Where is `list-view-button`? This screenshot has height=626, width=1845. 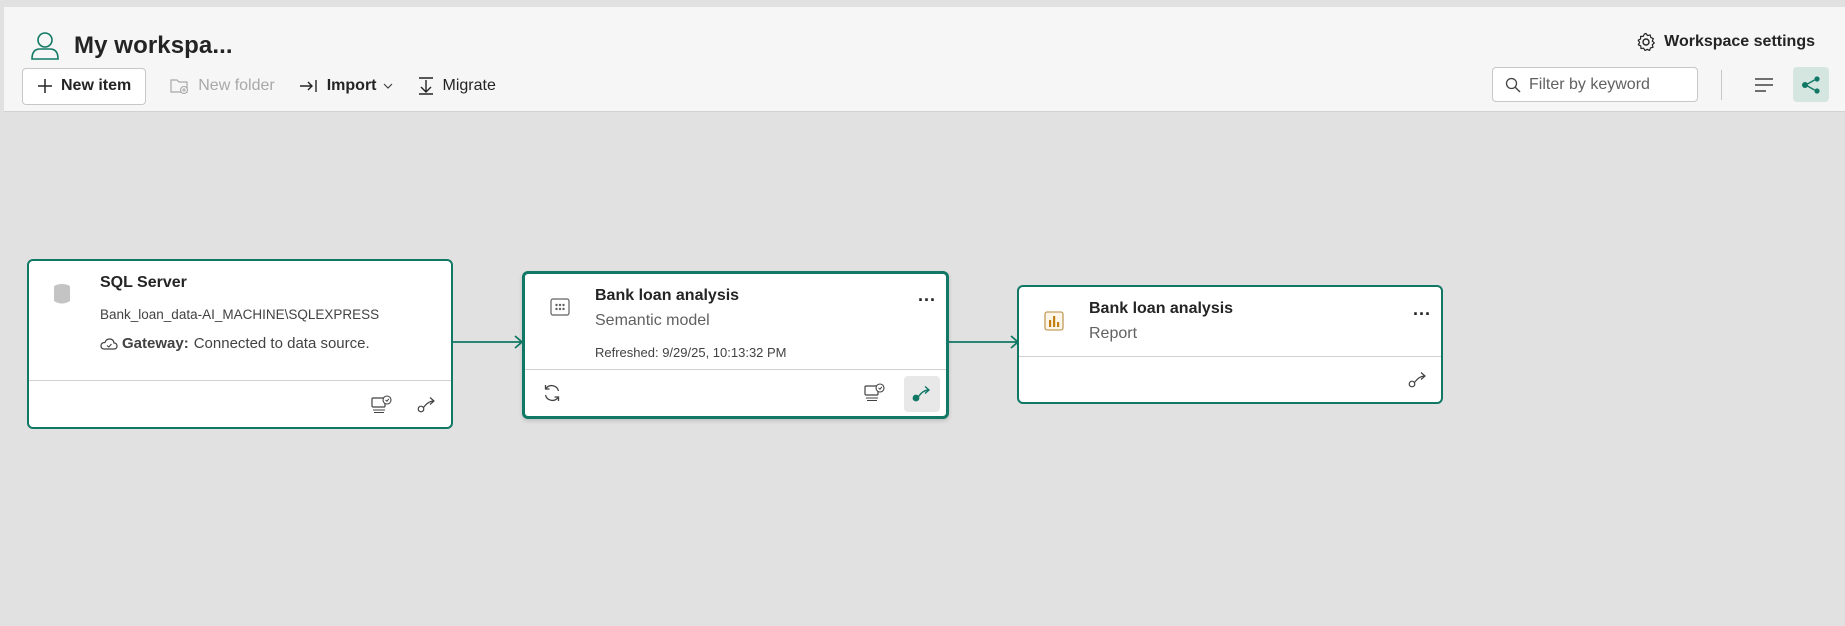 list-view-button is located at coordinates (1764, 84).